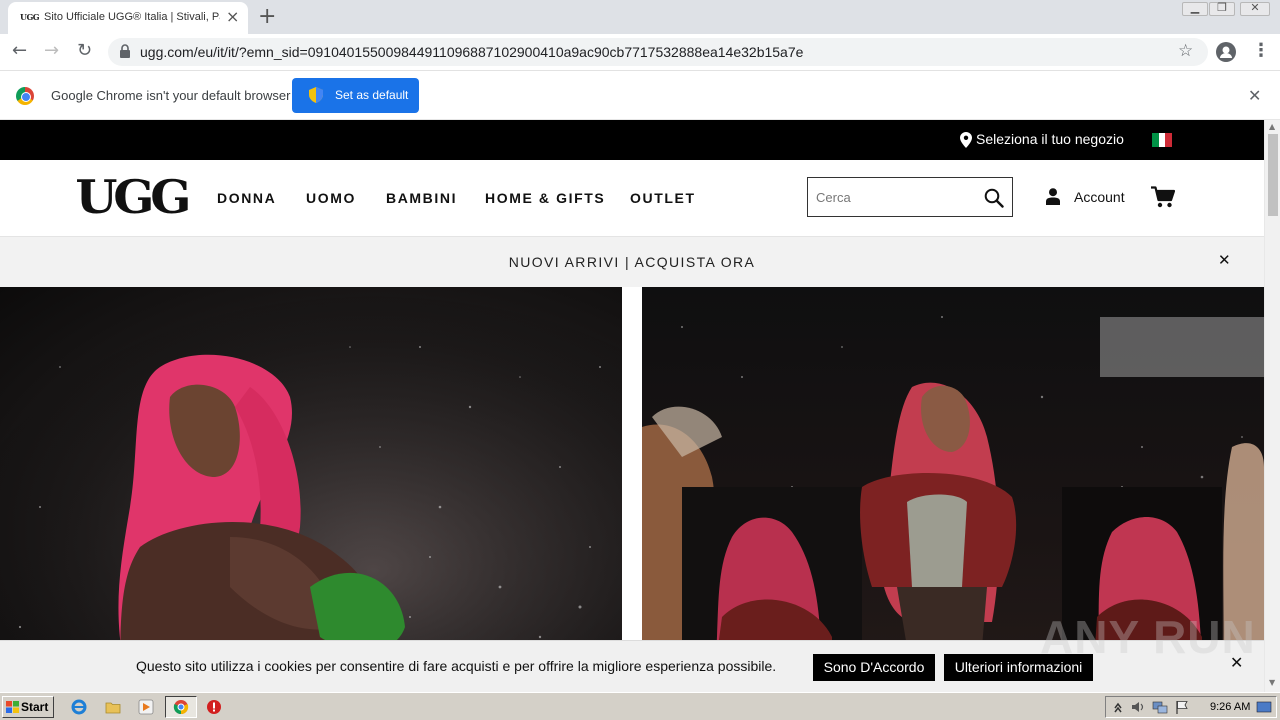  Describe the element at coordinates (372, 95) in the screenshot. I see `set-as-default-label: Set as default` at that location.